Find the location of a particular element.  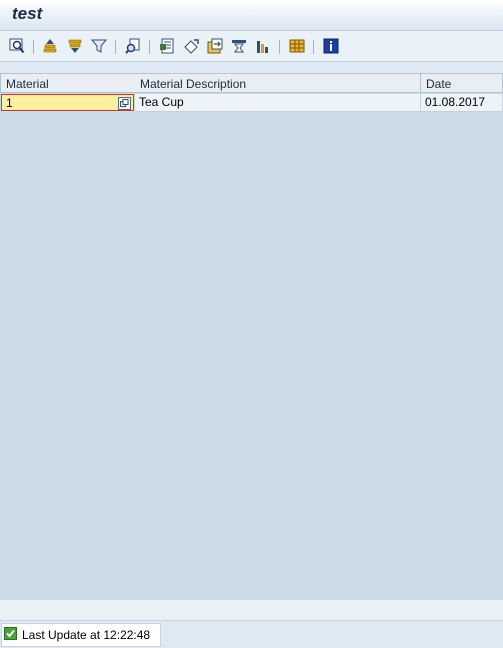

window-title: test is located at coordinates (27, 13).